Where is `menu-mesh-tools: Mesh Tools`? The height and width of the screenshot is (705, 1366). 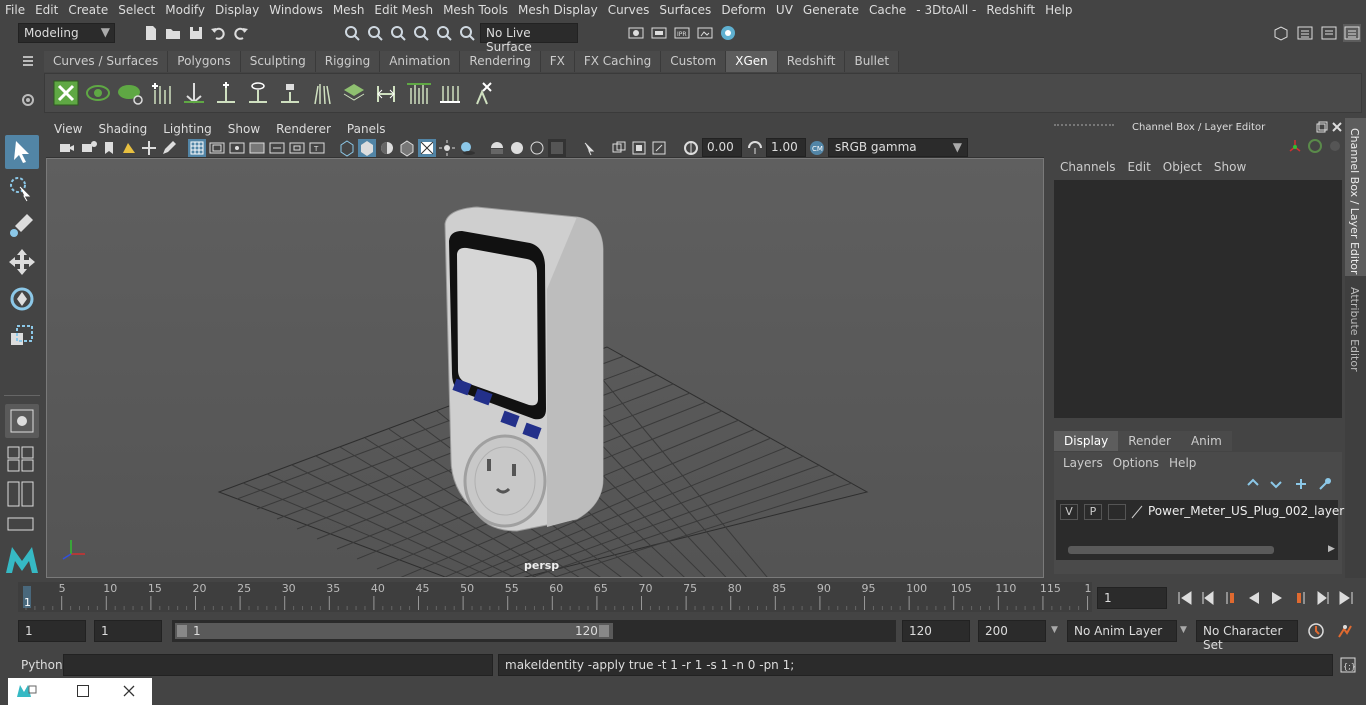
menu-mesh-tools: Mesh Tools is located at coordinates (475, 10).